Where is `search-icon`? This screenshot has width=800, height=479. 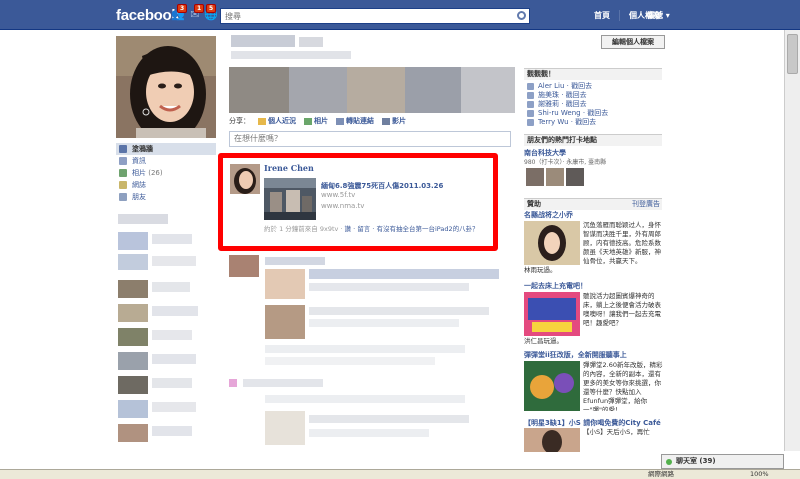 search-icon is located at coordinates (521, 15).